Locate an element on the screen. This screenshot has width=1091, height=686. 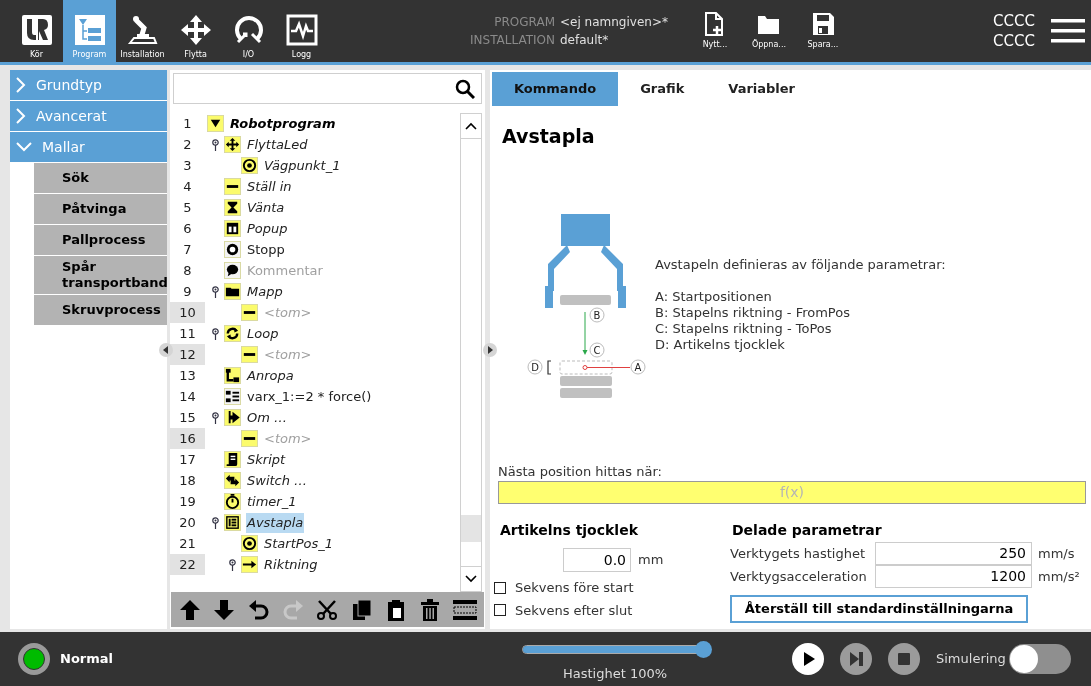
diagram-marker: B is located at coordinates (597, 314).